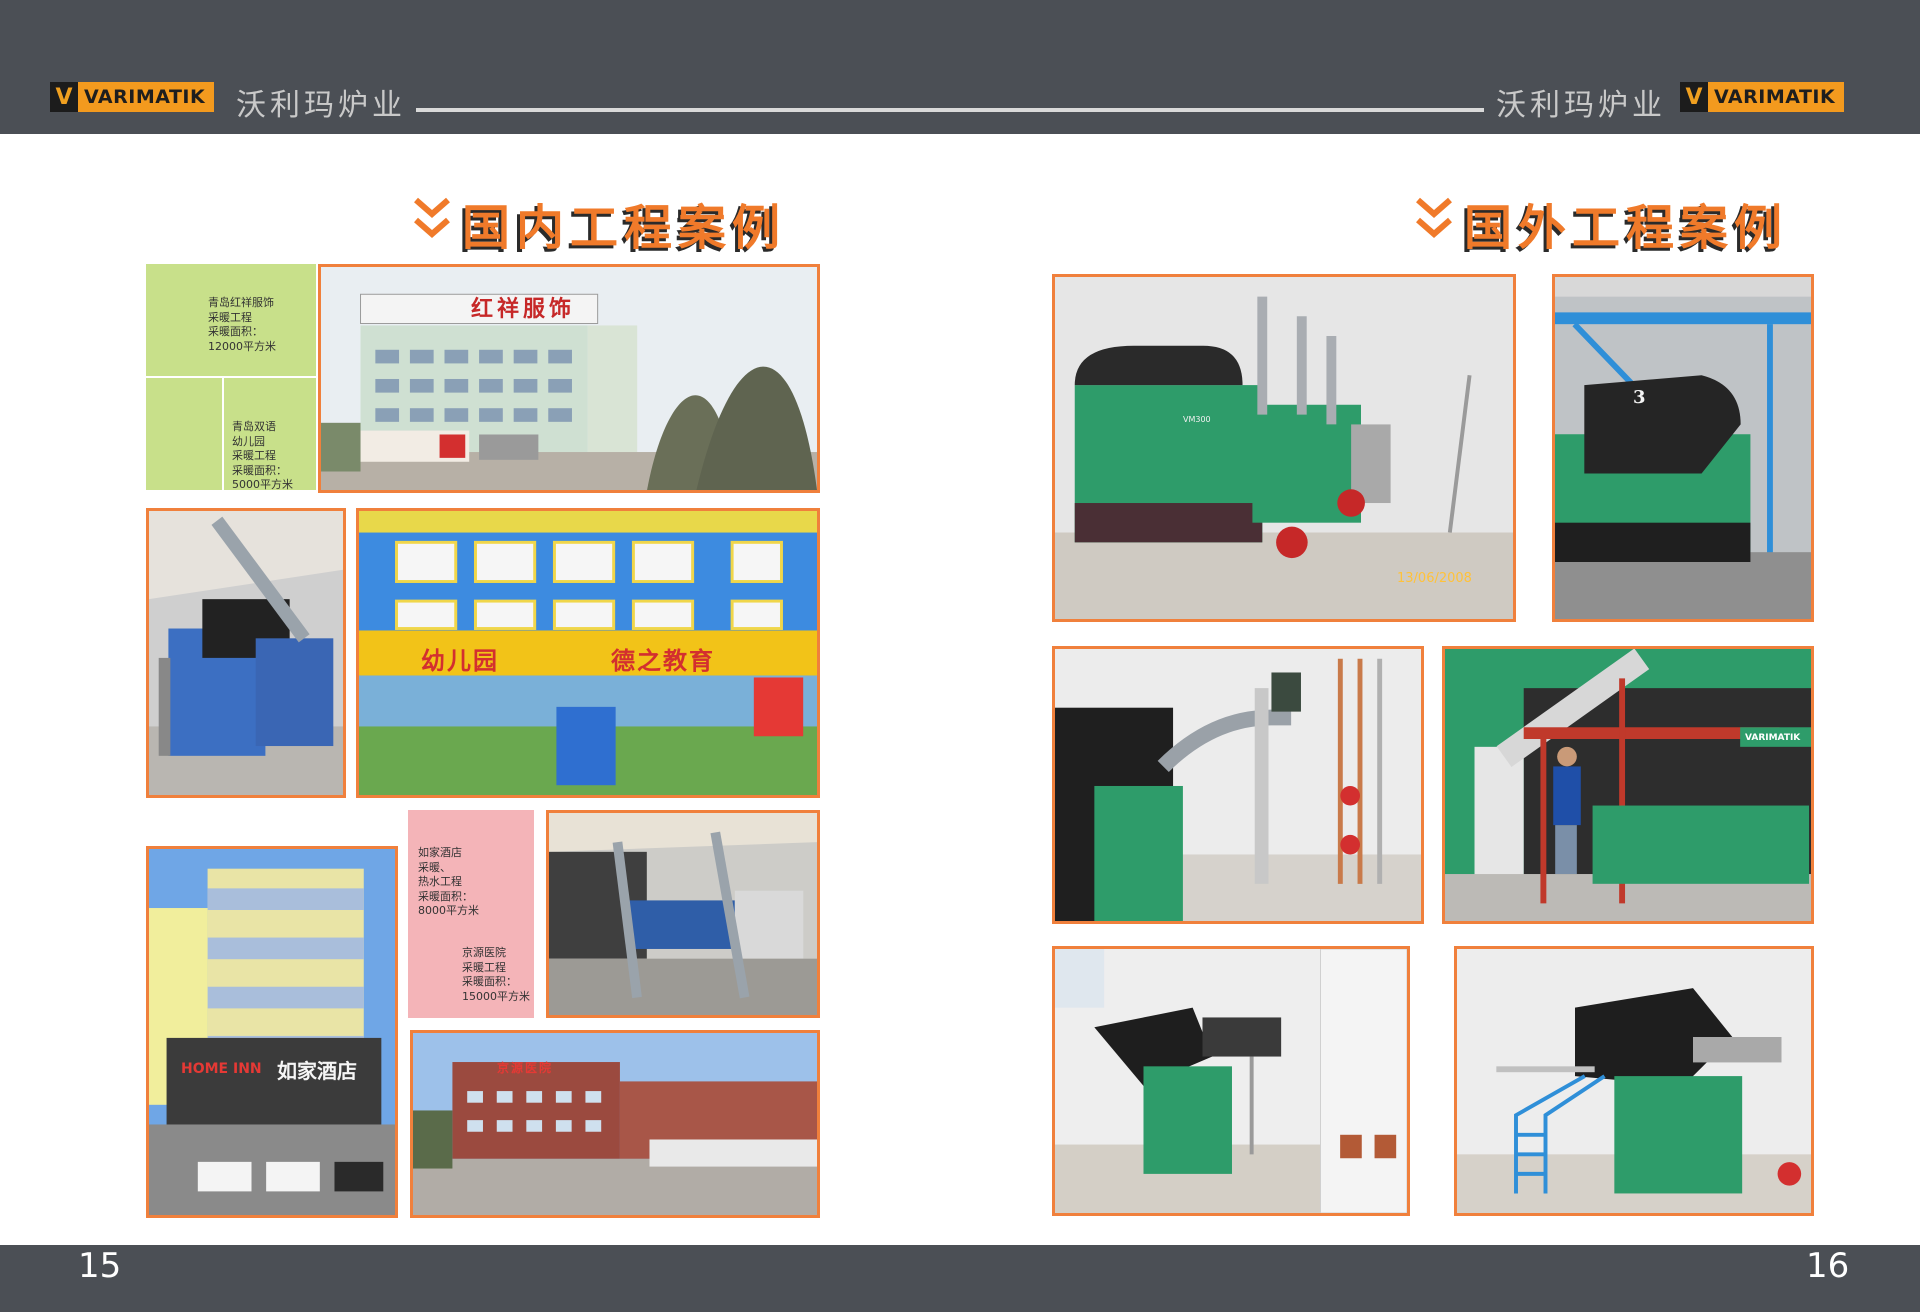 Image resolution: width=1920 pixels, height=1312 pixels. I want to click on caption-hospital: 京源医院 采暖工程 采暖面积： 15000平方米, so click(496, 974).